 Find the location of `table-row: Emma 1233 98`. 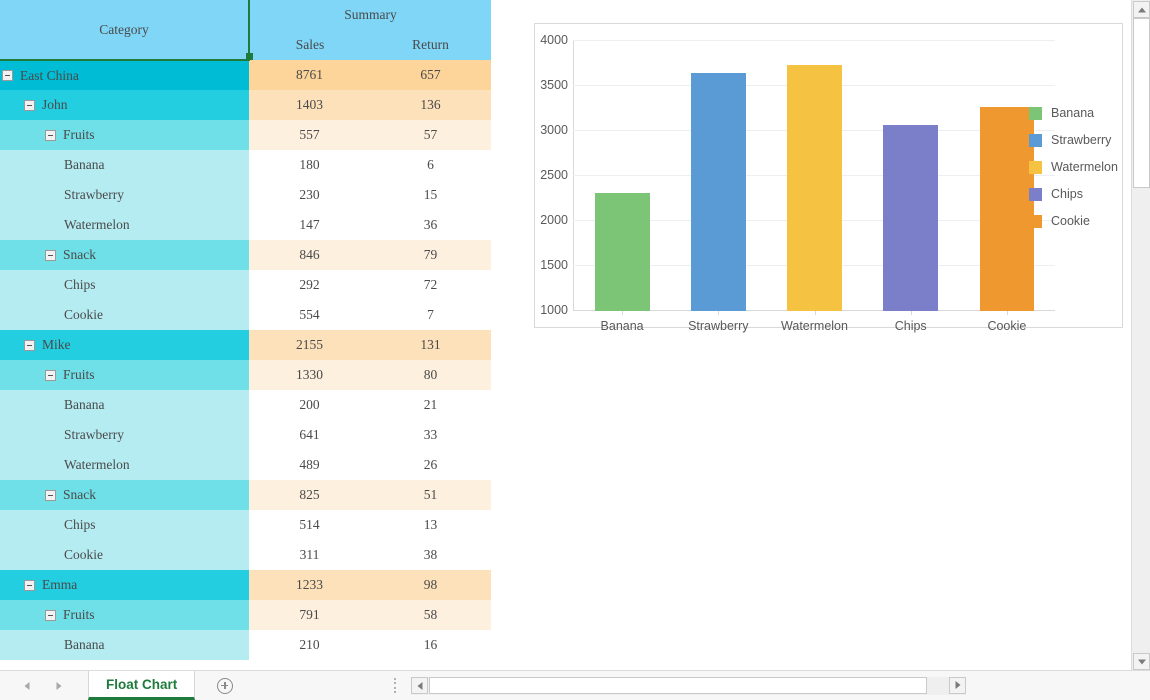

table-row: Emma 1233 98 is located at coordinates (245, 585).